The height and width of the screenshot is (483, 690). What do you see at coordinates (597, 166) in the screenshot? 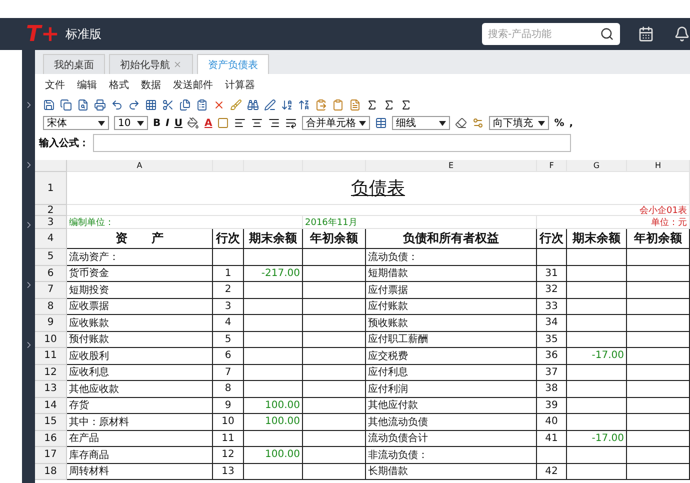
I see `column-header: G` at bounding box center [597, 166].